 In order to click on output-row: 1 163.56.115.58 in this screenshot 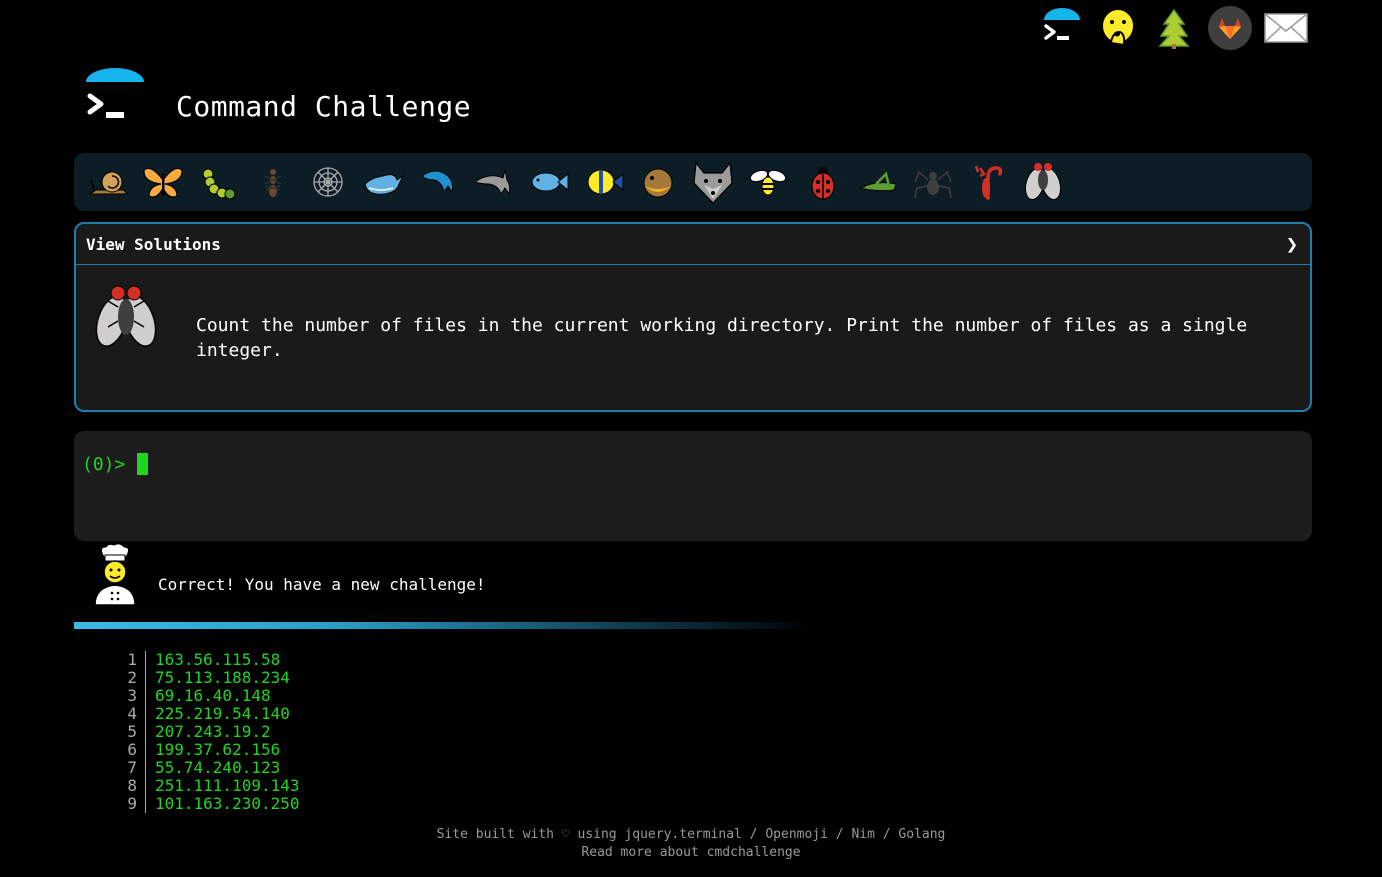, I will do `click(206, 660)`.